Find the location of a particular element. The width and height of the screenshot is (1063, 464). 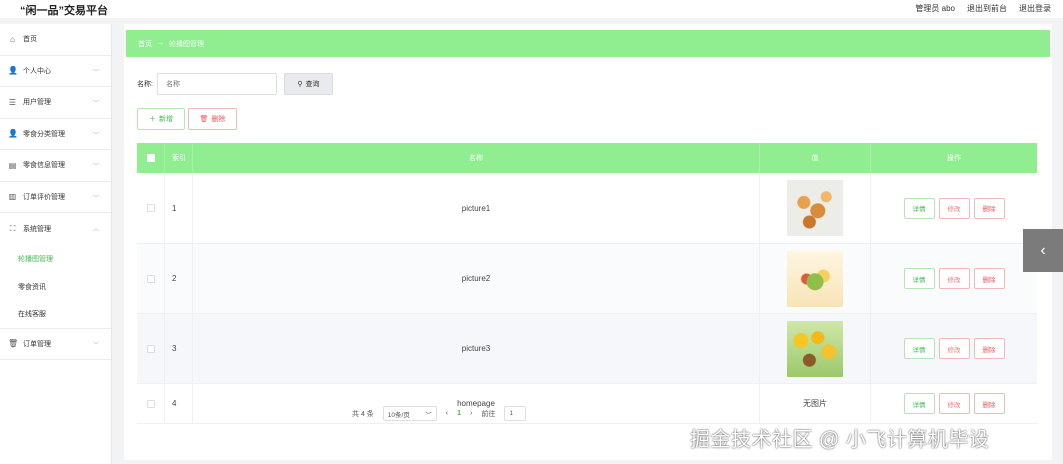

user-icon: 👤 is located at coordinates (13, 71).